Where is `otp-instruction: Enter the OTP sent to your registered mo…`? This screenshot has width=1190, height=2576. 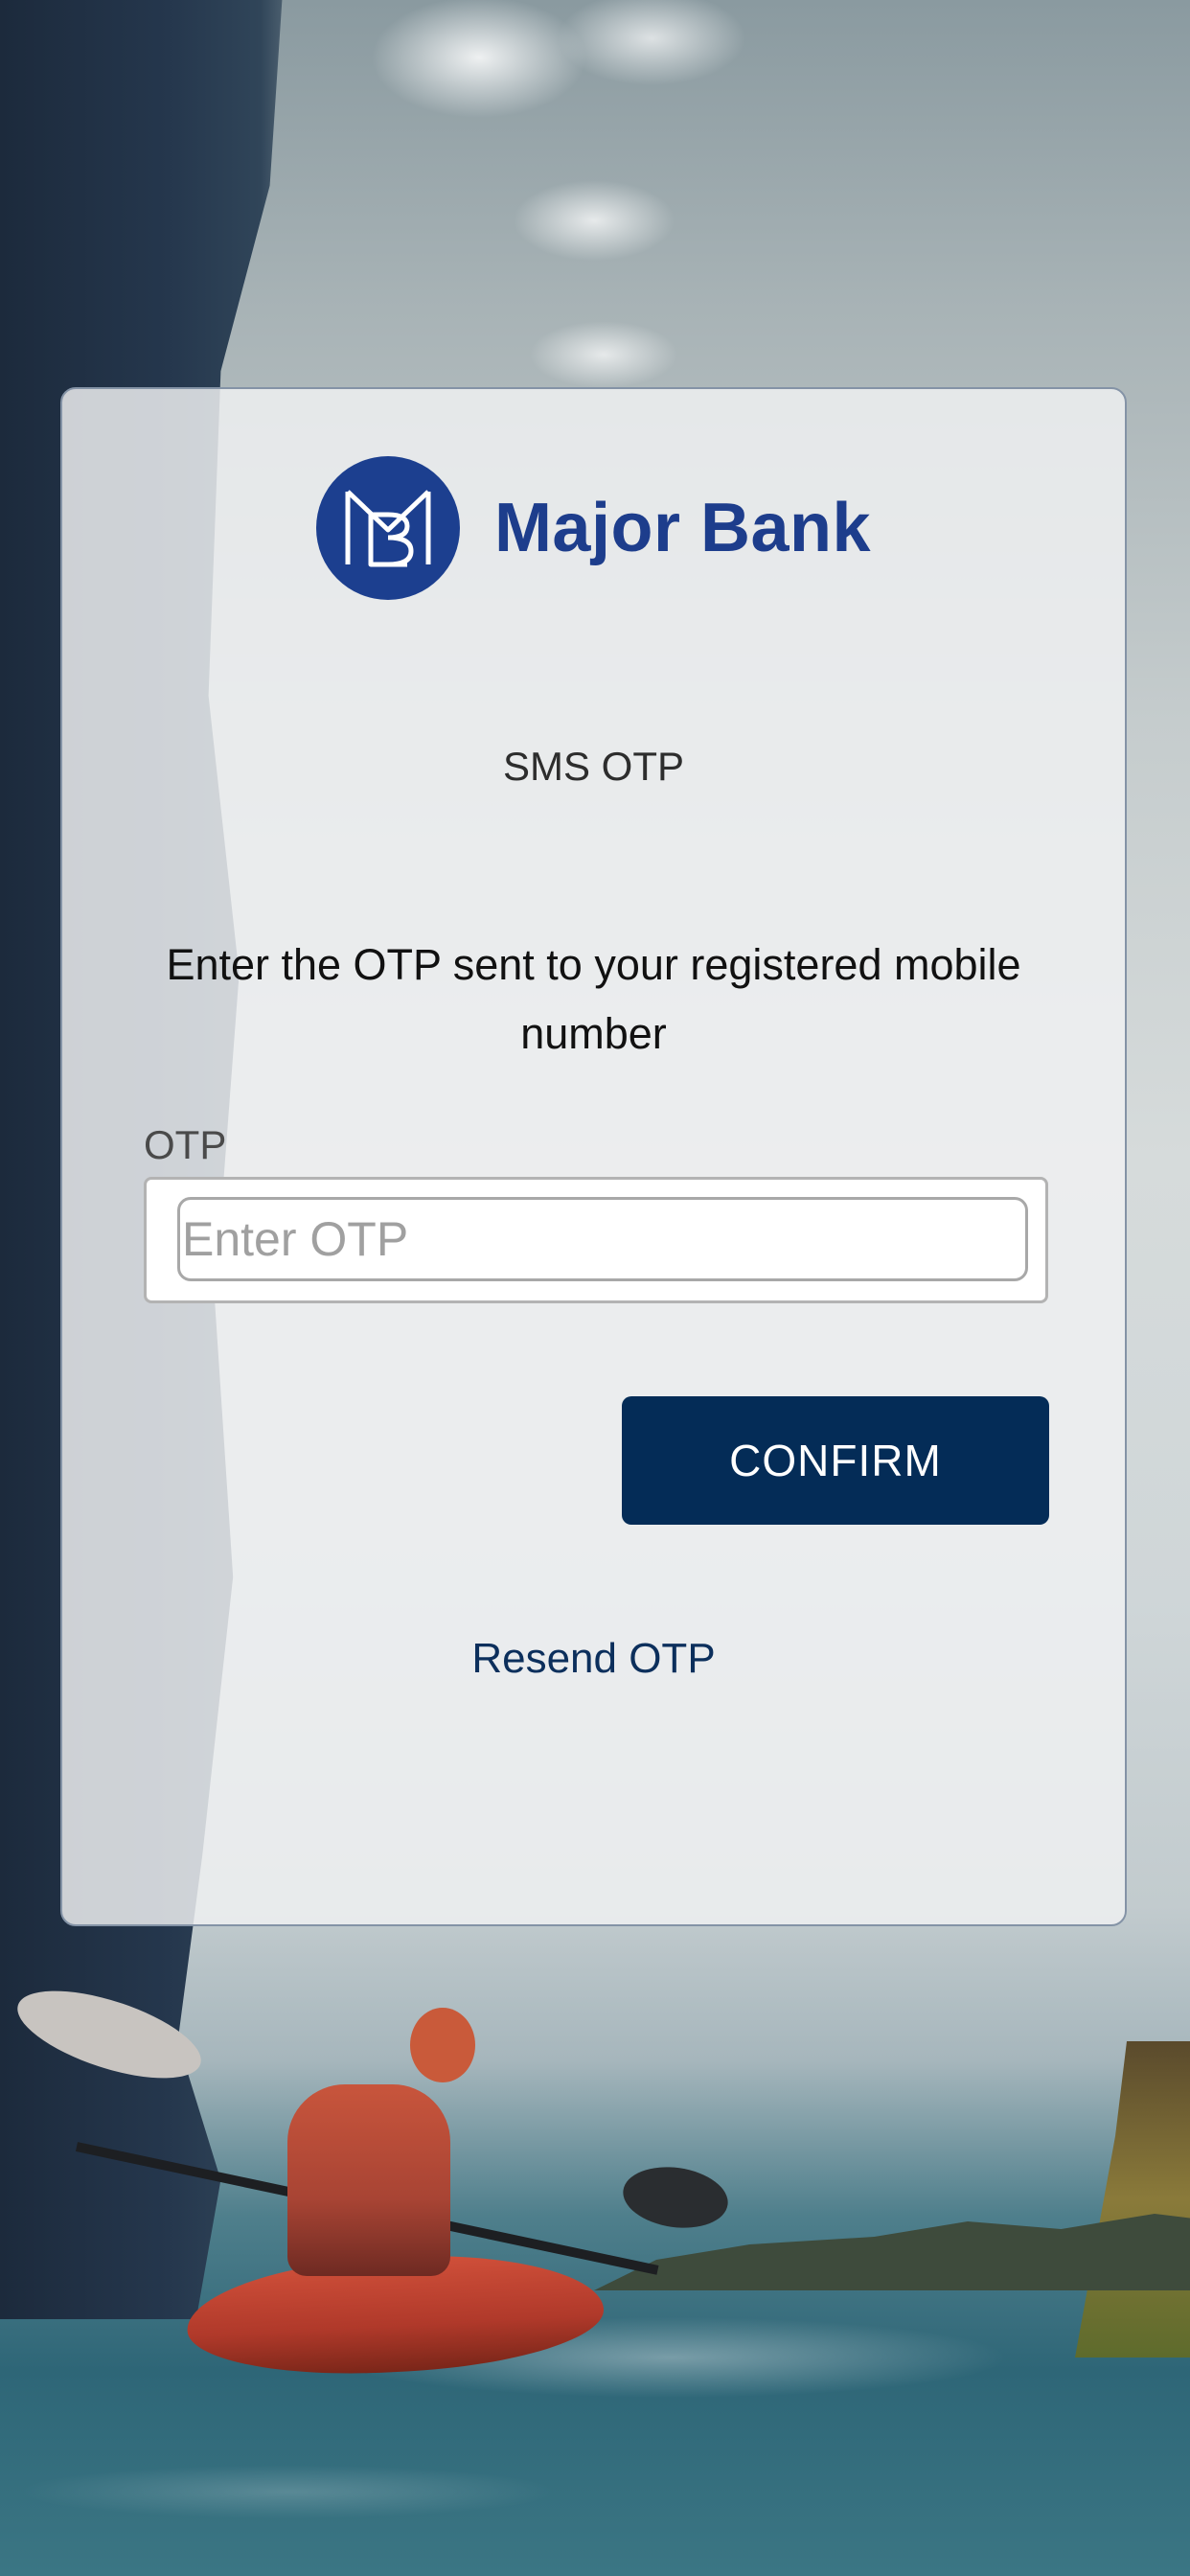
otp-instruction: Enter the OTP sent to your registered mo… is located at coordinates (593, 999).